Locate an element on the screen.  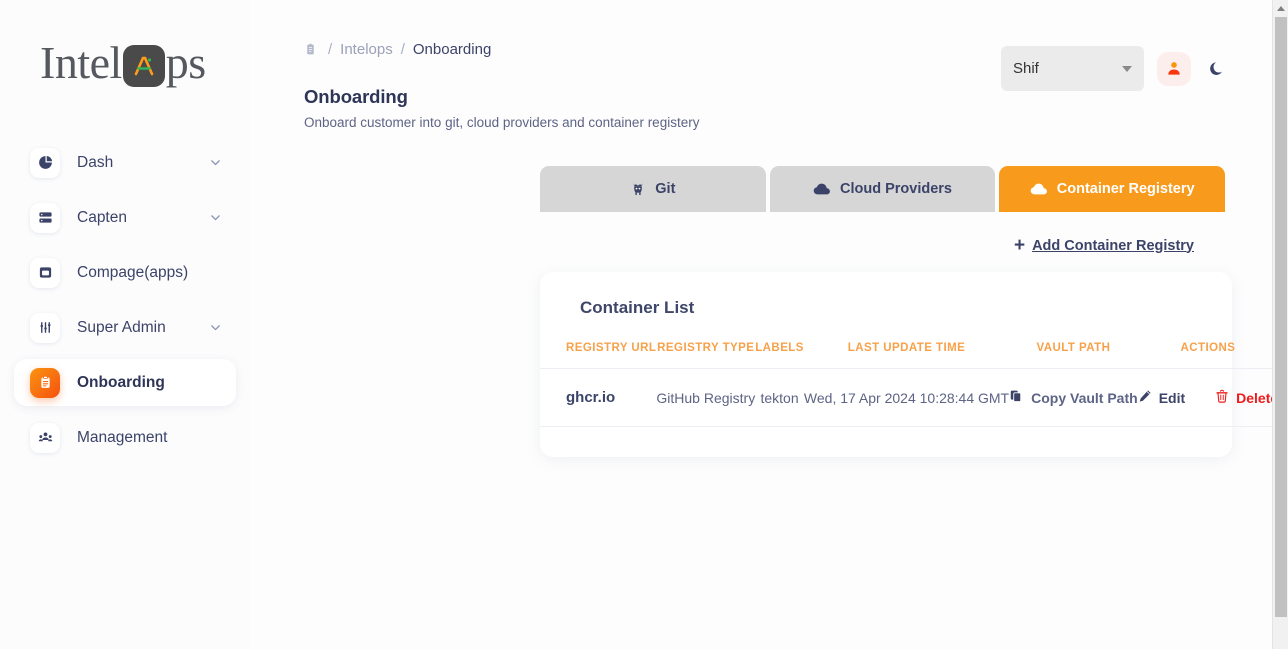
scrollbar-thumb is located at coordinates (1281, 317).